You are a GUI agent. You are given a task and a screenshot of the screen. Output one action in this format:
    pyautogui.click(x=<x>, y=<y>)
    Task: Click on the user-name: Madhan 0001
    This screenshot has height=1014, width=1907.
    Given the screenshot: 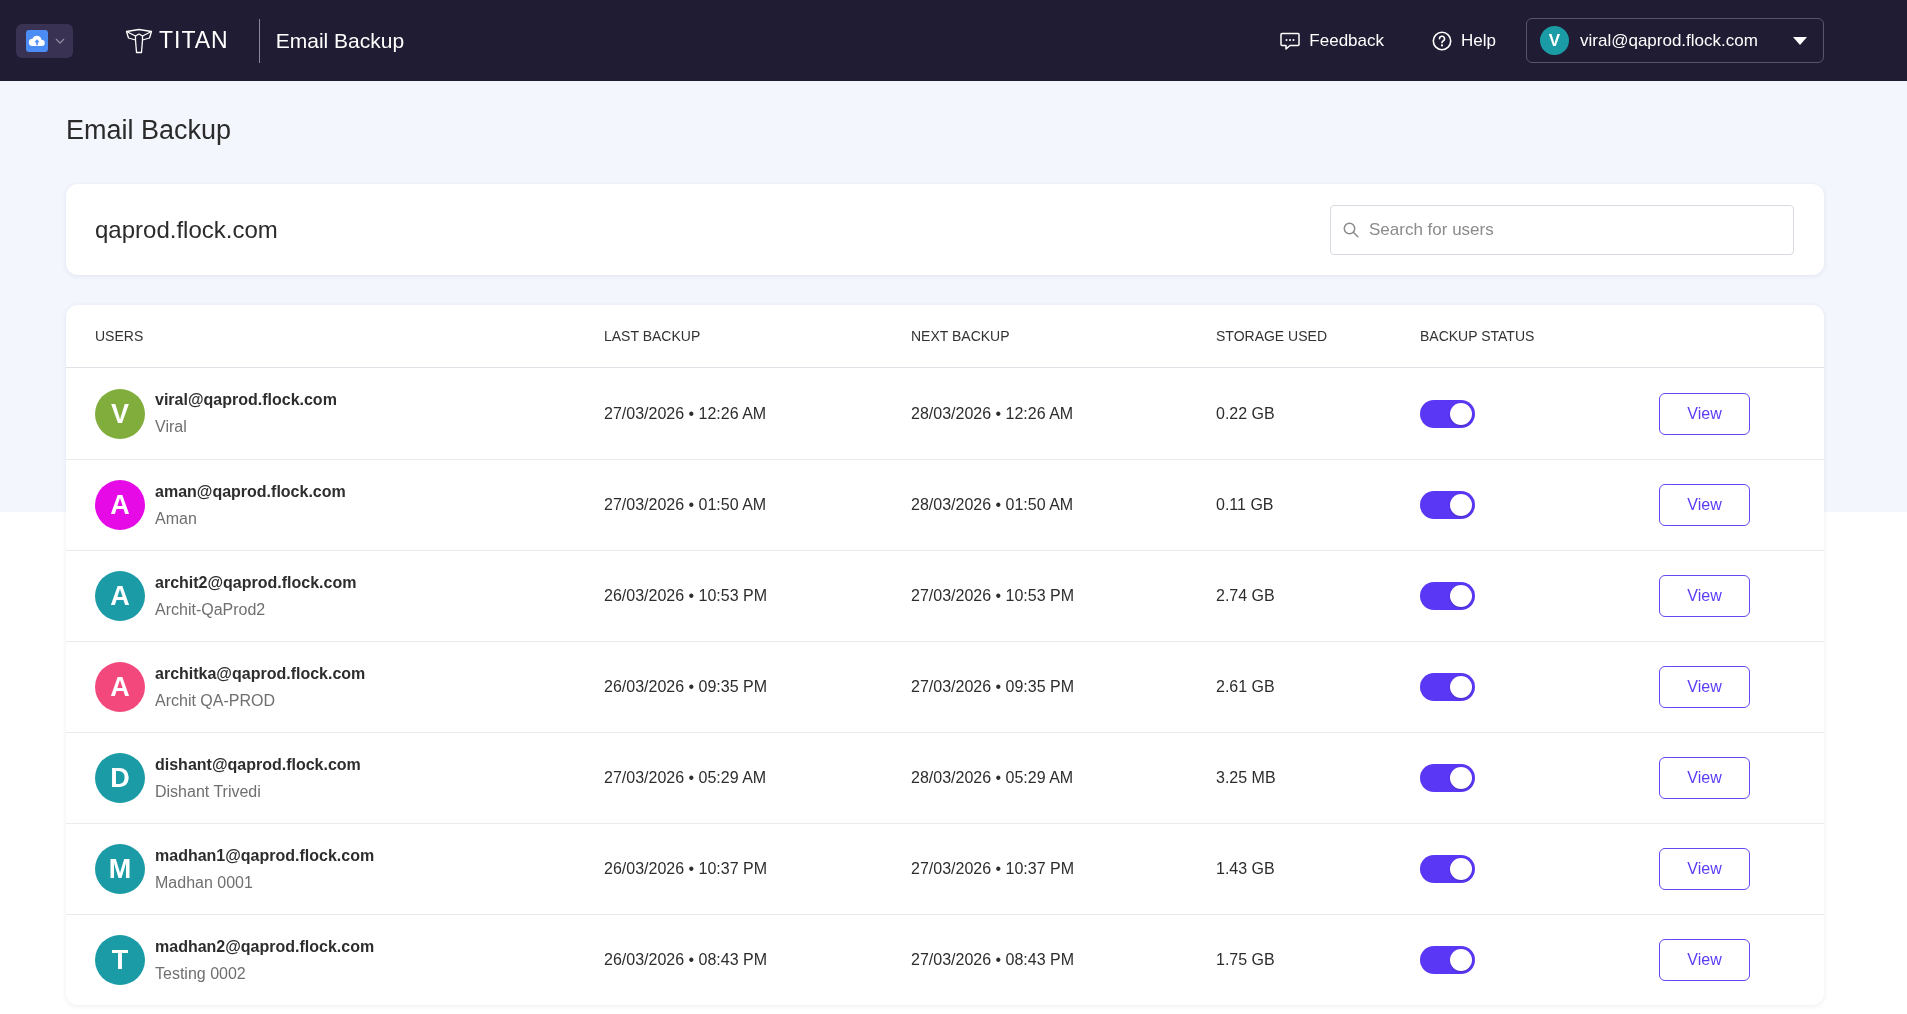 What is the action you would take?
    pyautogui.click(x=204, y=882)
    